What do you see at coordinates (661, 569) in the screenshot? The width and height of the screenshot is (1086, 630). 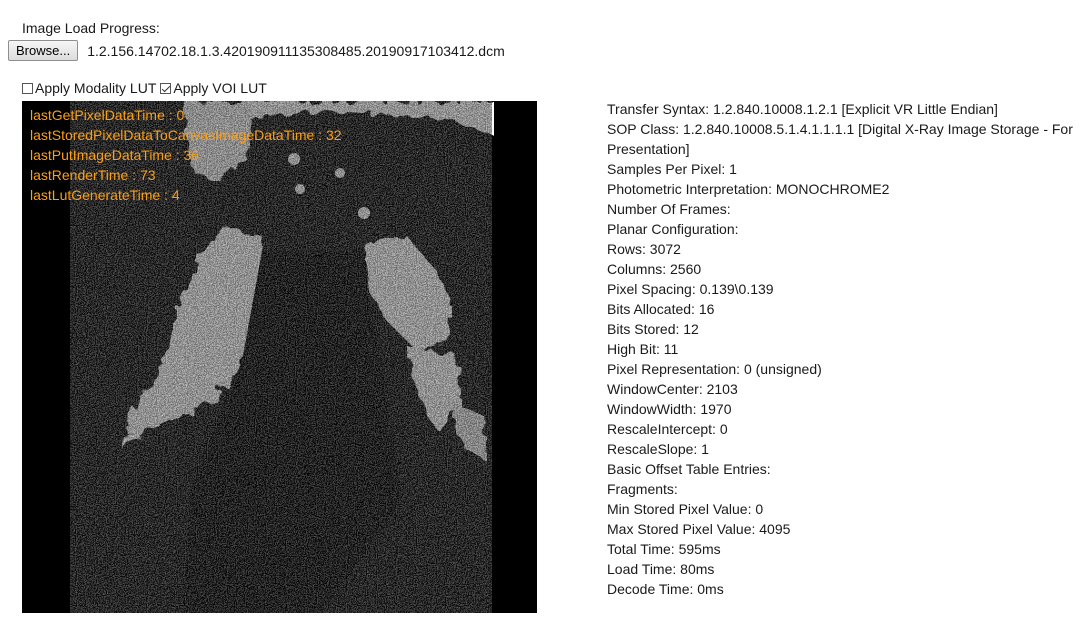 I see `load-time: Load Time: 80ms` at bounding box center [661, 569].